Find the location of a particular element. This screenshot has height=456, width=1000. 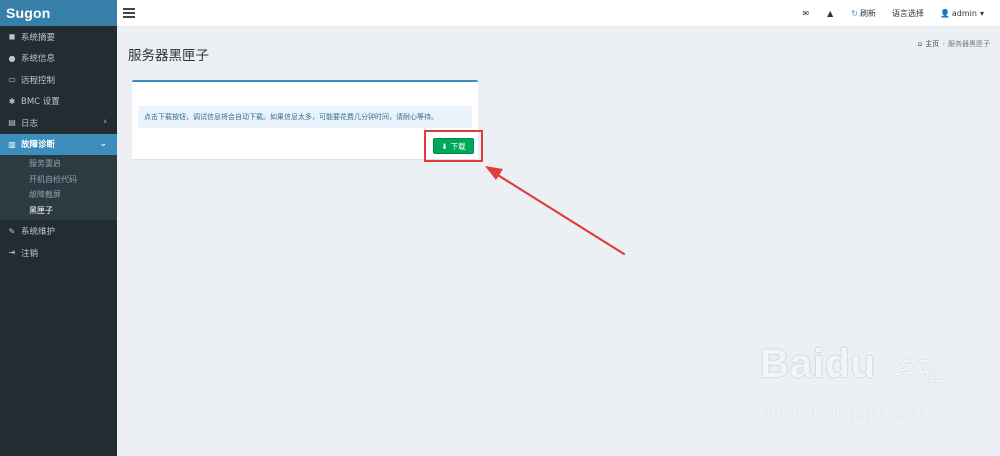

sidebar-item-label: 系统维护 is located at coordinates (38, 232).